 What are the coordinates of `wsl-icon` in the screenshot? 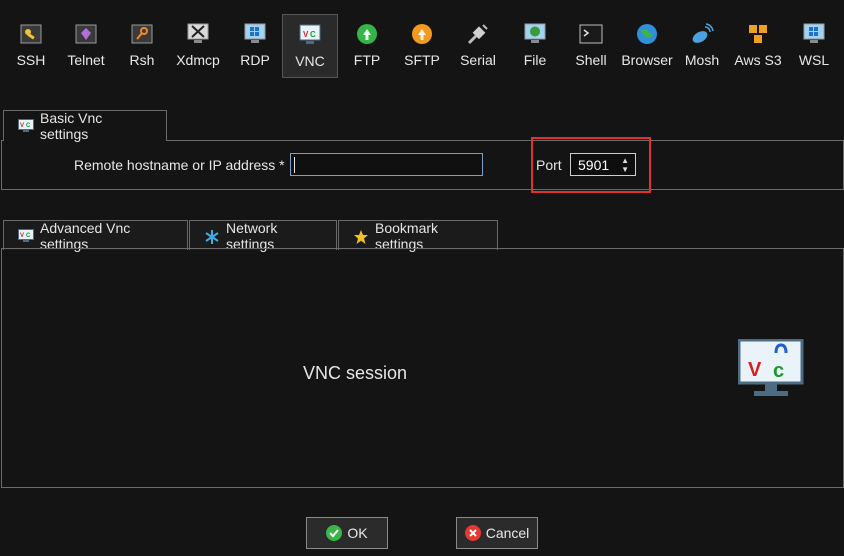 It's located at (814, 34).